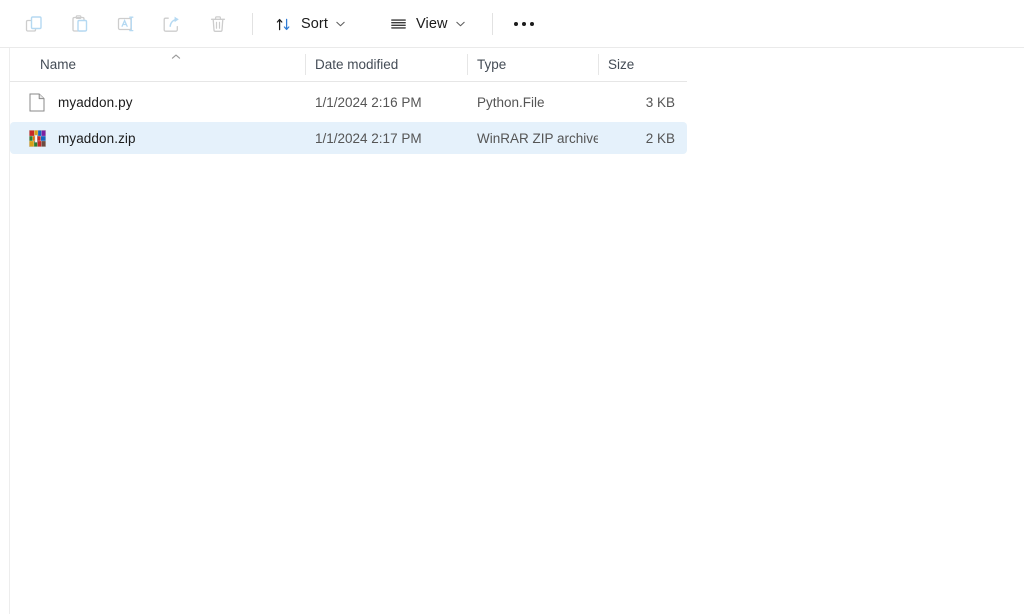 The image size is (1024, 614). I want to click on copy-icon, so click(34, 24).